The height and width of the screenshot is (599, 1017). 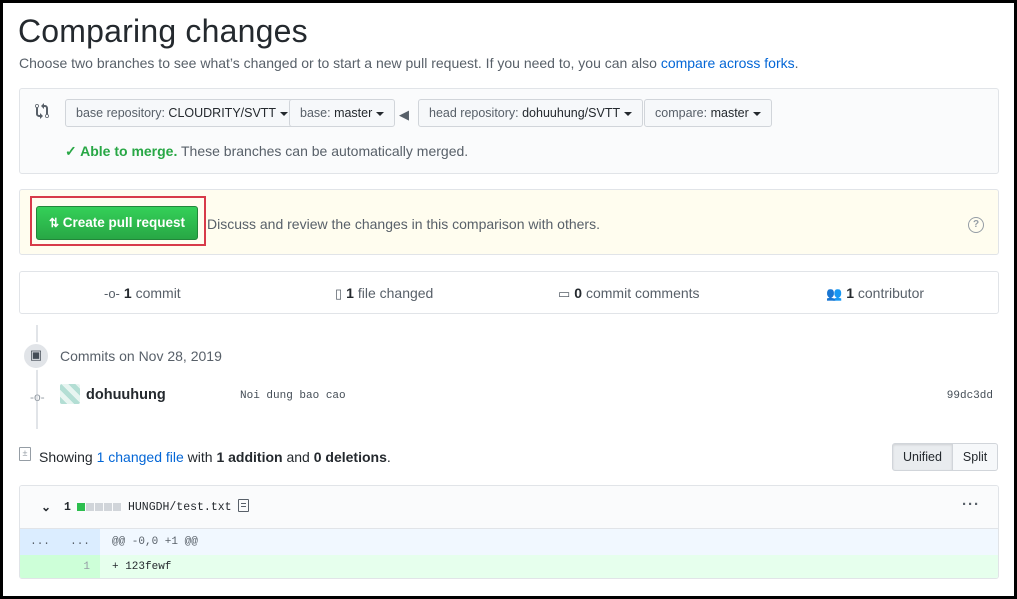 I want to click on compare-branch-value: master, so click(x=729, y=113).